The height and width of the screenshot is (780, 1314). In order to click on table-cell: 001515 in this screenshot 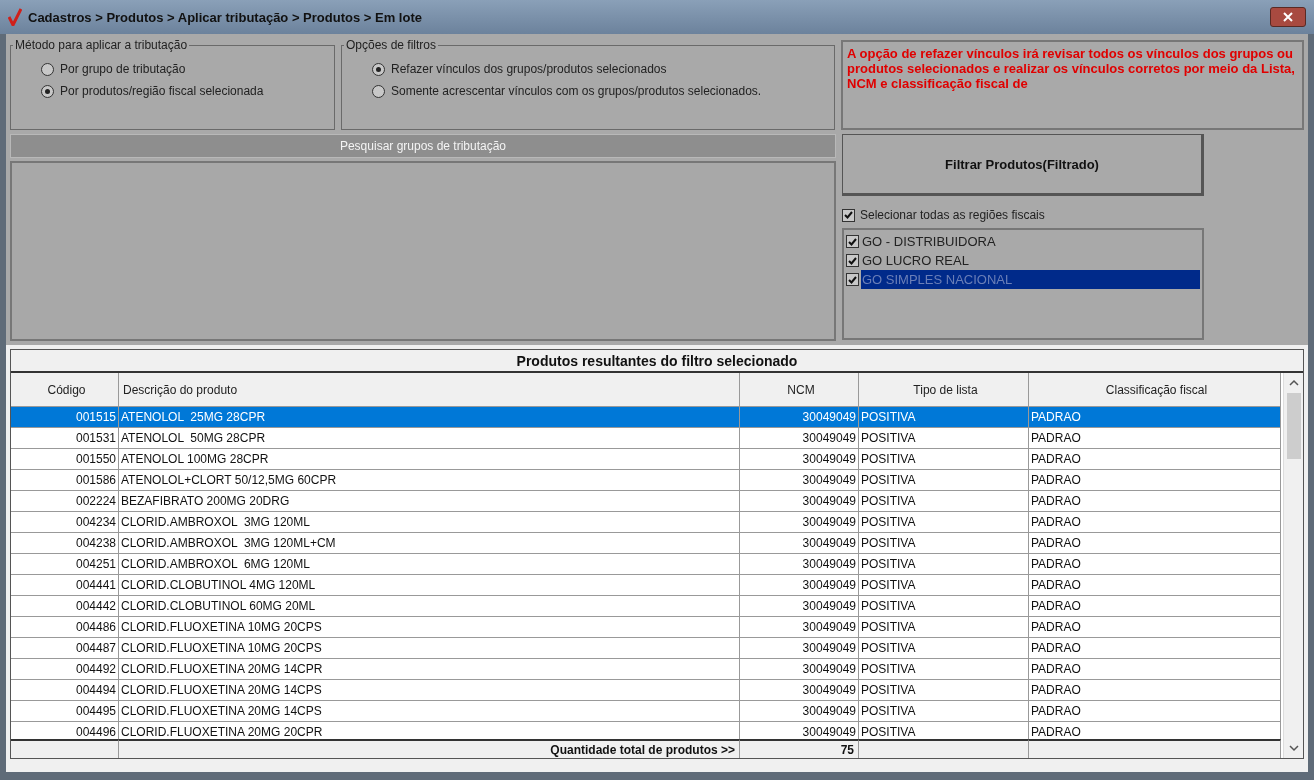, I will do `click(65, 417)`.